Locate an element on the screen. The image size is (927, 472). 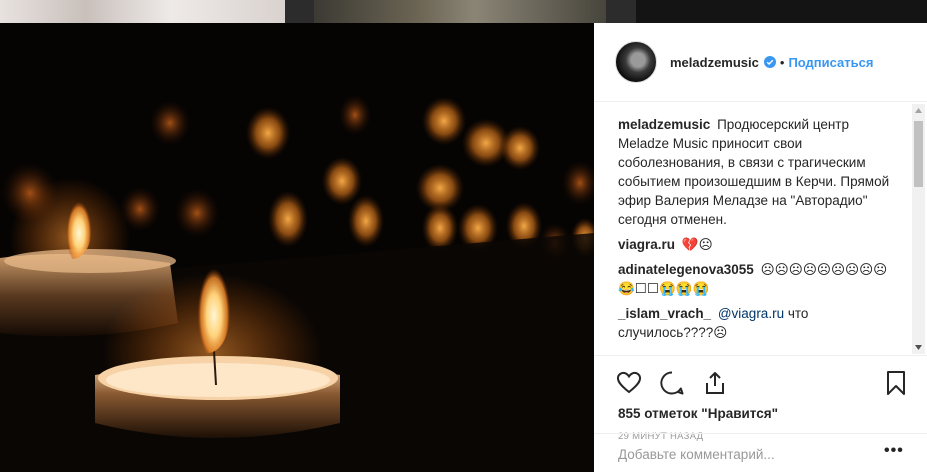
bookmark-icon is located at coordinates (896, 383).